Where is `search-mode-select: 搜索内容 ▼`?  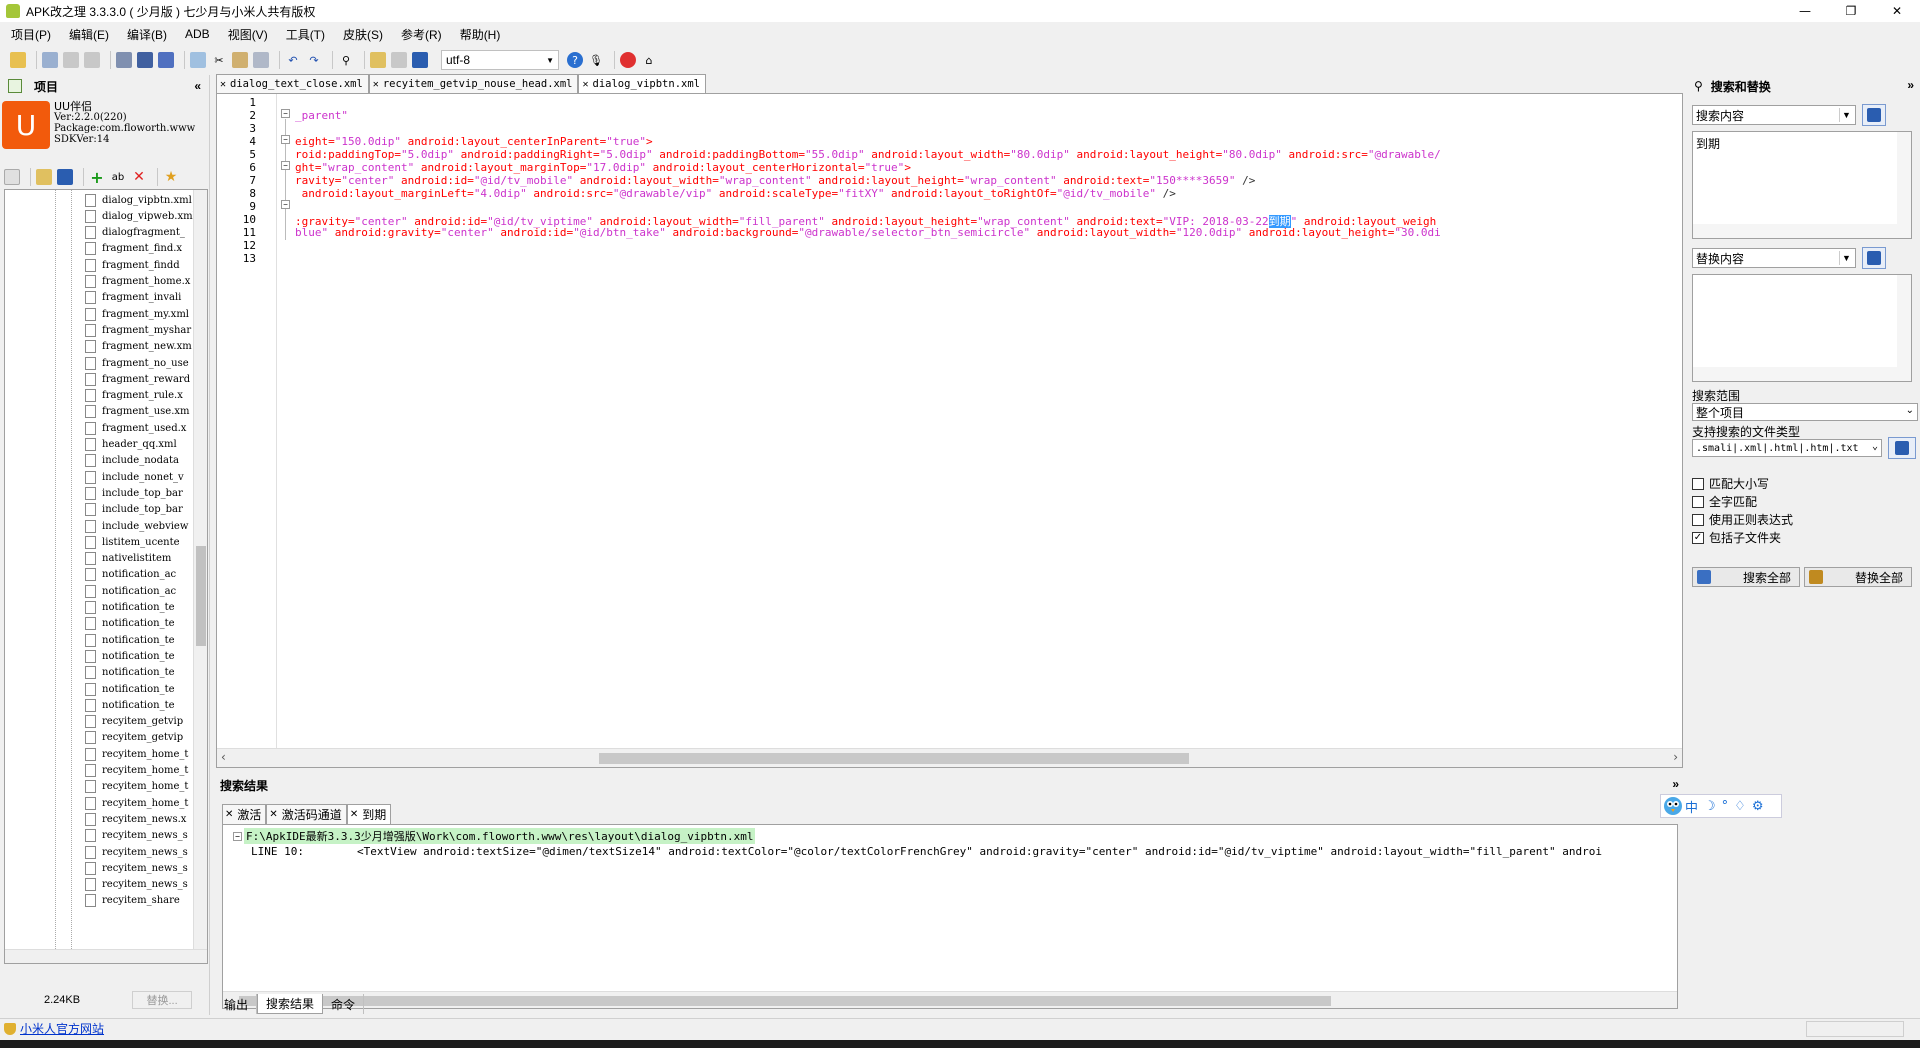 search-mode-select: 搜索内容 ▼ is located at coordinates (1774, 115).